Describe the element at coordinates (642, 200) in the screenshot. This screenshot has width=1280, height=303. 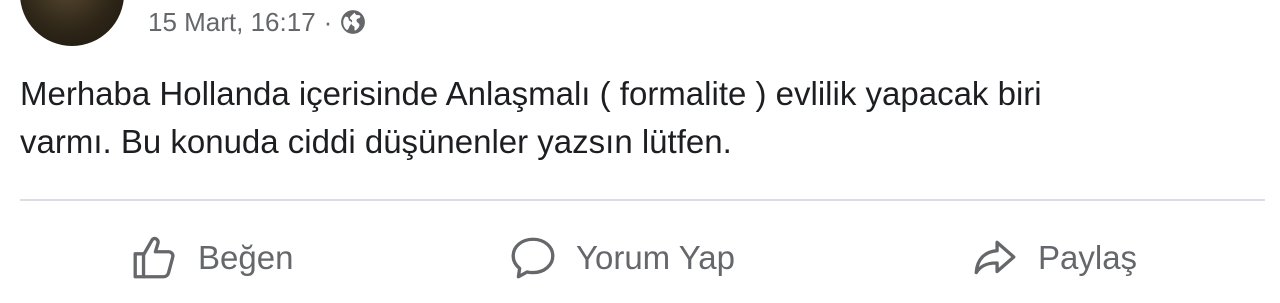
I see `actions-divider` at that location.